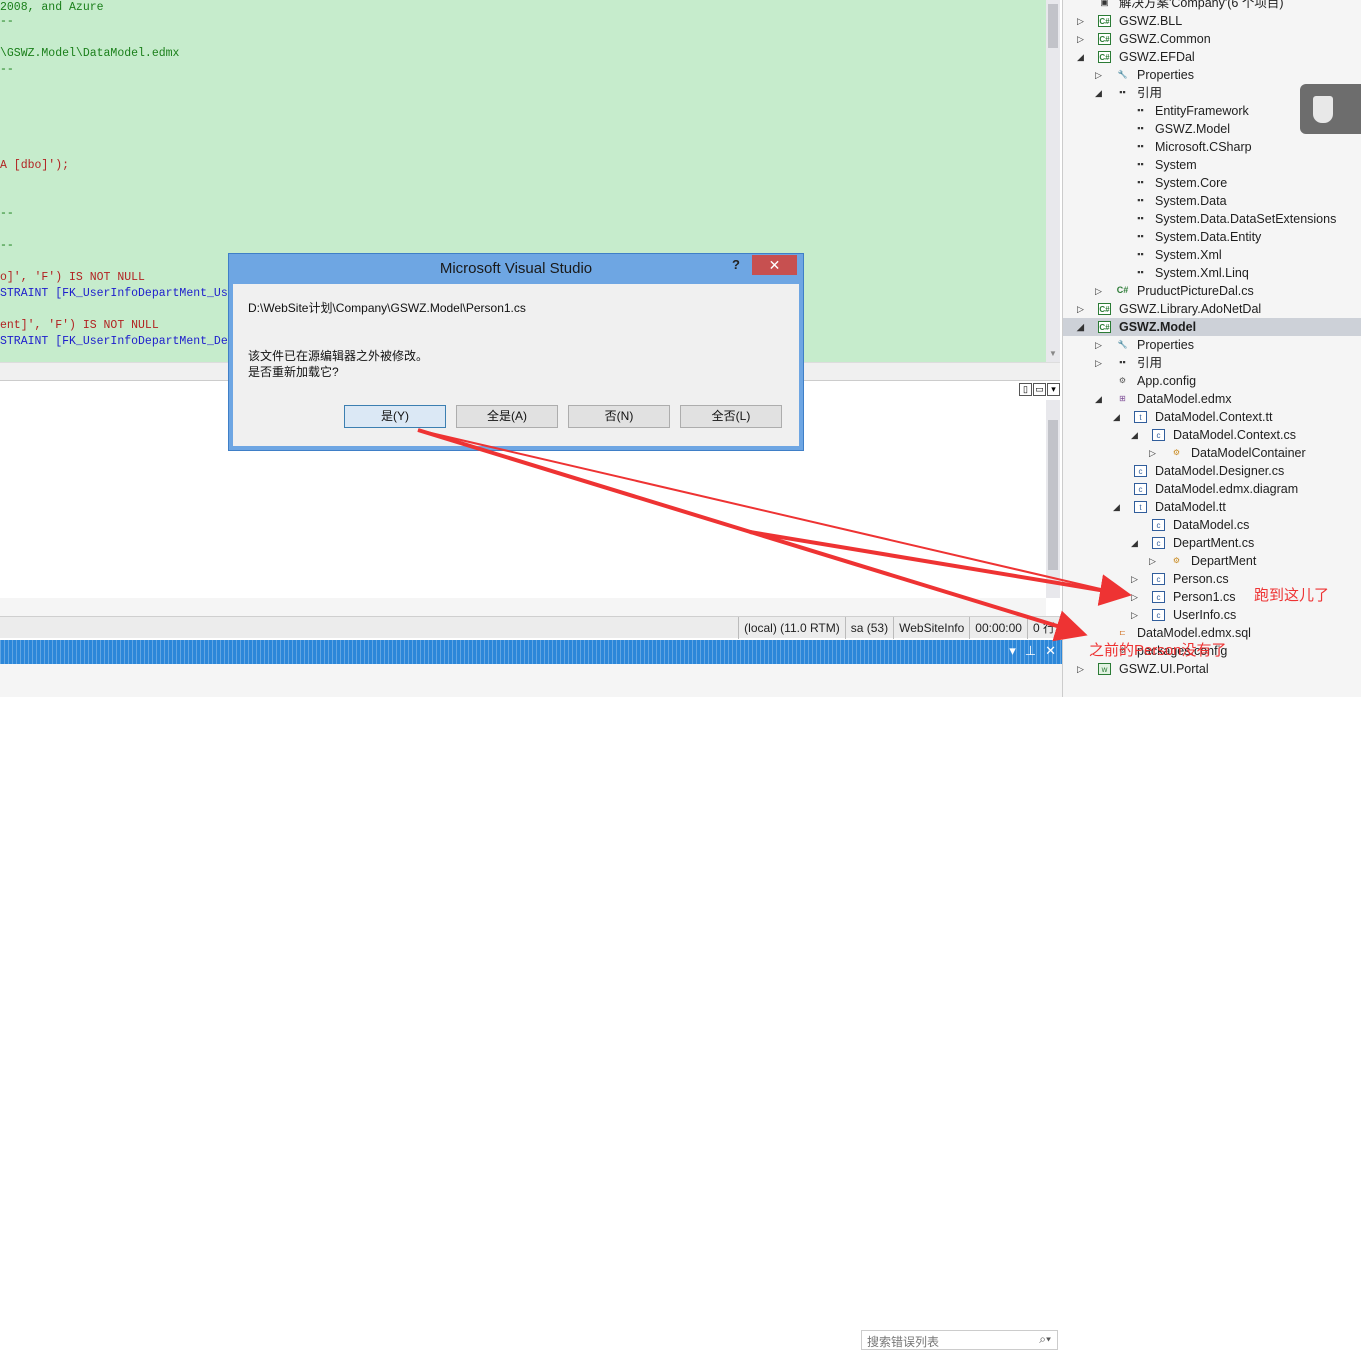  Describe the element at coordinates (1151, 21) in the screenshot. I see `tree-item-label: GSWZ.BLL` at that location.